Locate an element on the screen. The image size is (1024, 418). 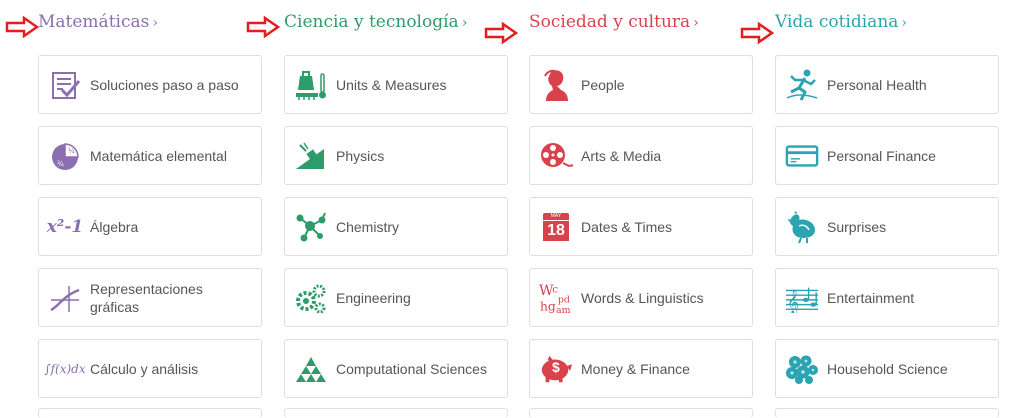
scale-thermometer-icon is located at coordinates (311, 85).